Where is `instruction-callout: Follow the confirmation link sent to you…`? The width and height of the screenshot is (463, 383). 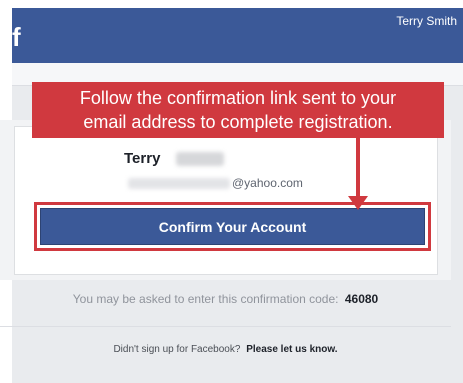
instruction-callout: Follow the confirmation link sent to you… is located at coordinates (238, 110).